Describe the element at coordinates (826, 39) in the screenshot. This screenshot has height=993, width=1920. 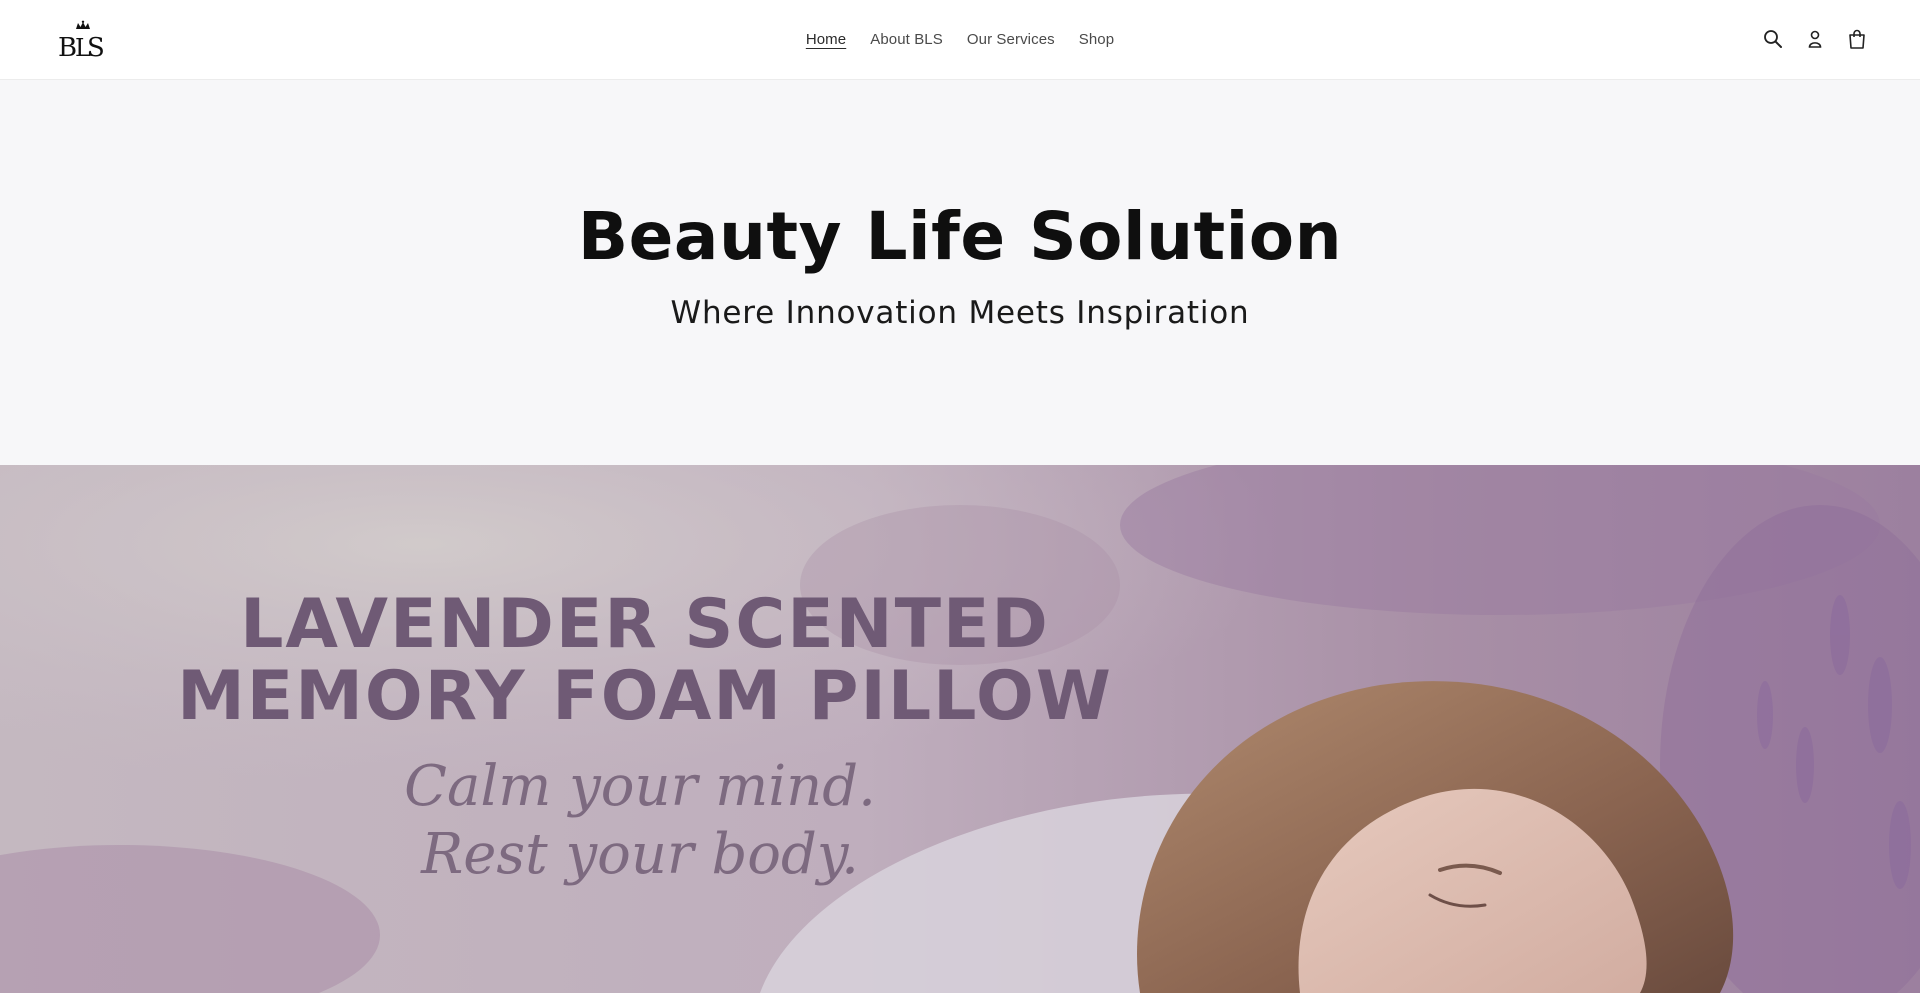
I see `nav-home: Home` at that location.